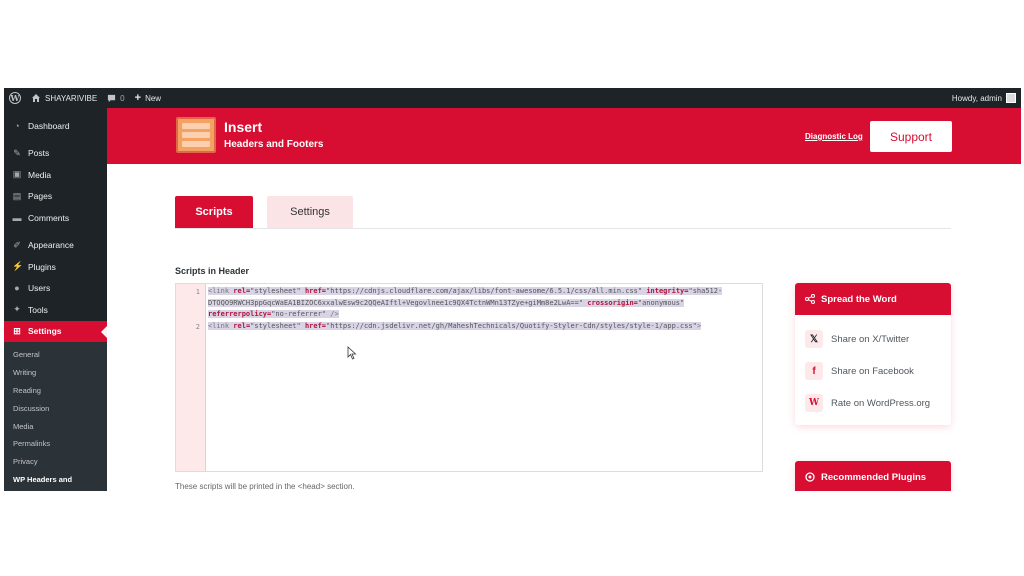 The height and width of the screenshot is (576, 1024). Describe the element at coordinates (17, 125) in the screenshot. I see `dashboard-icon: ◔` at that location.